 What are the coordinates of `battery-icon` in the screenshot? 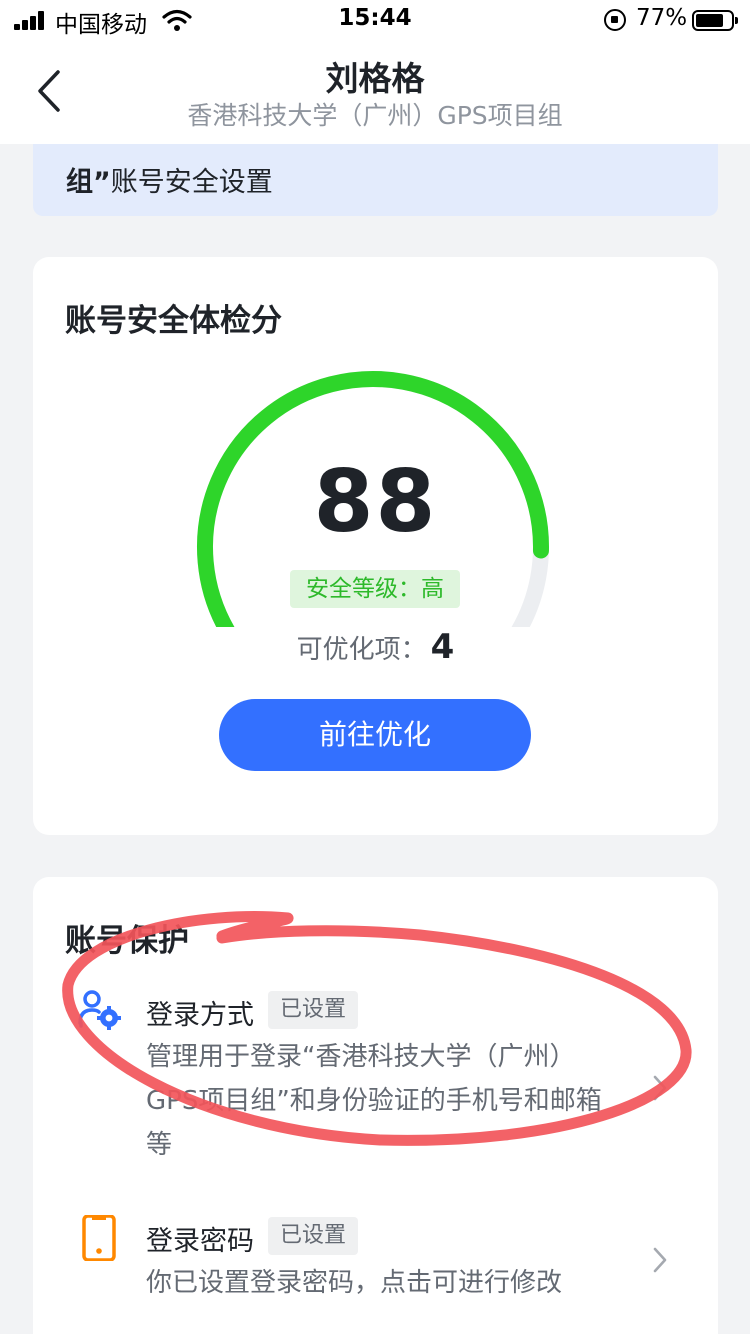 It's located at (715, 20).